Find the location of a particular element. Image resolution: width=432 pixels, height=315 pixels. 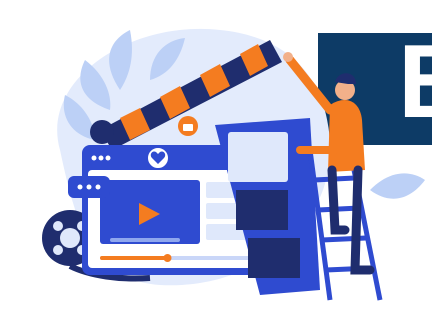

thumbs-up-icon is located at coordinates (188, 126).